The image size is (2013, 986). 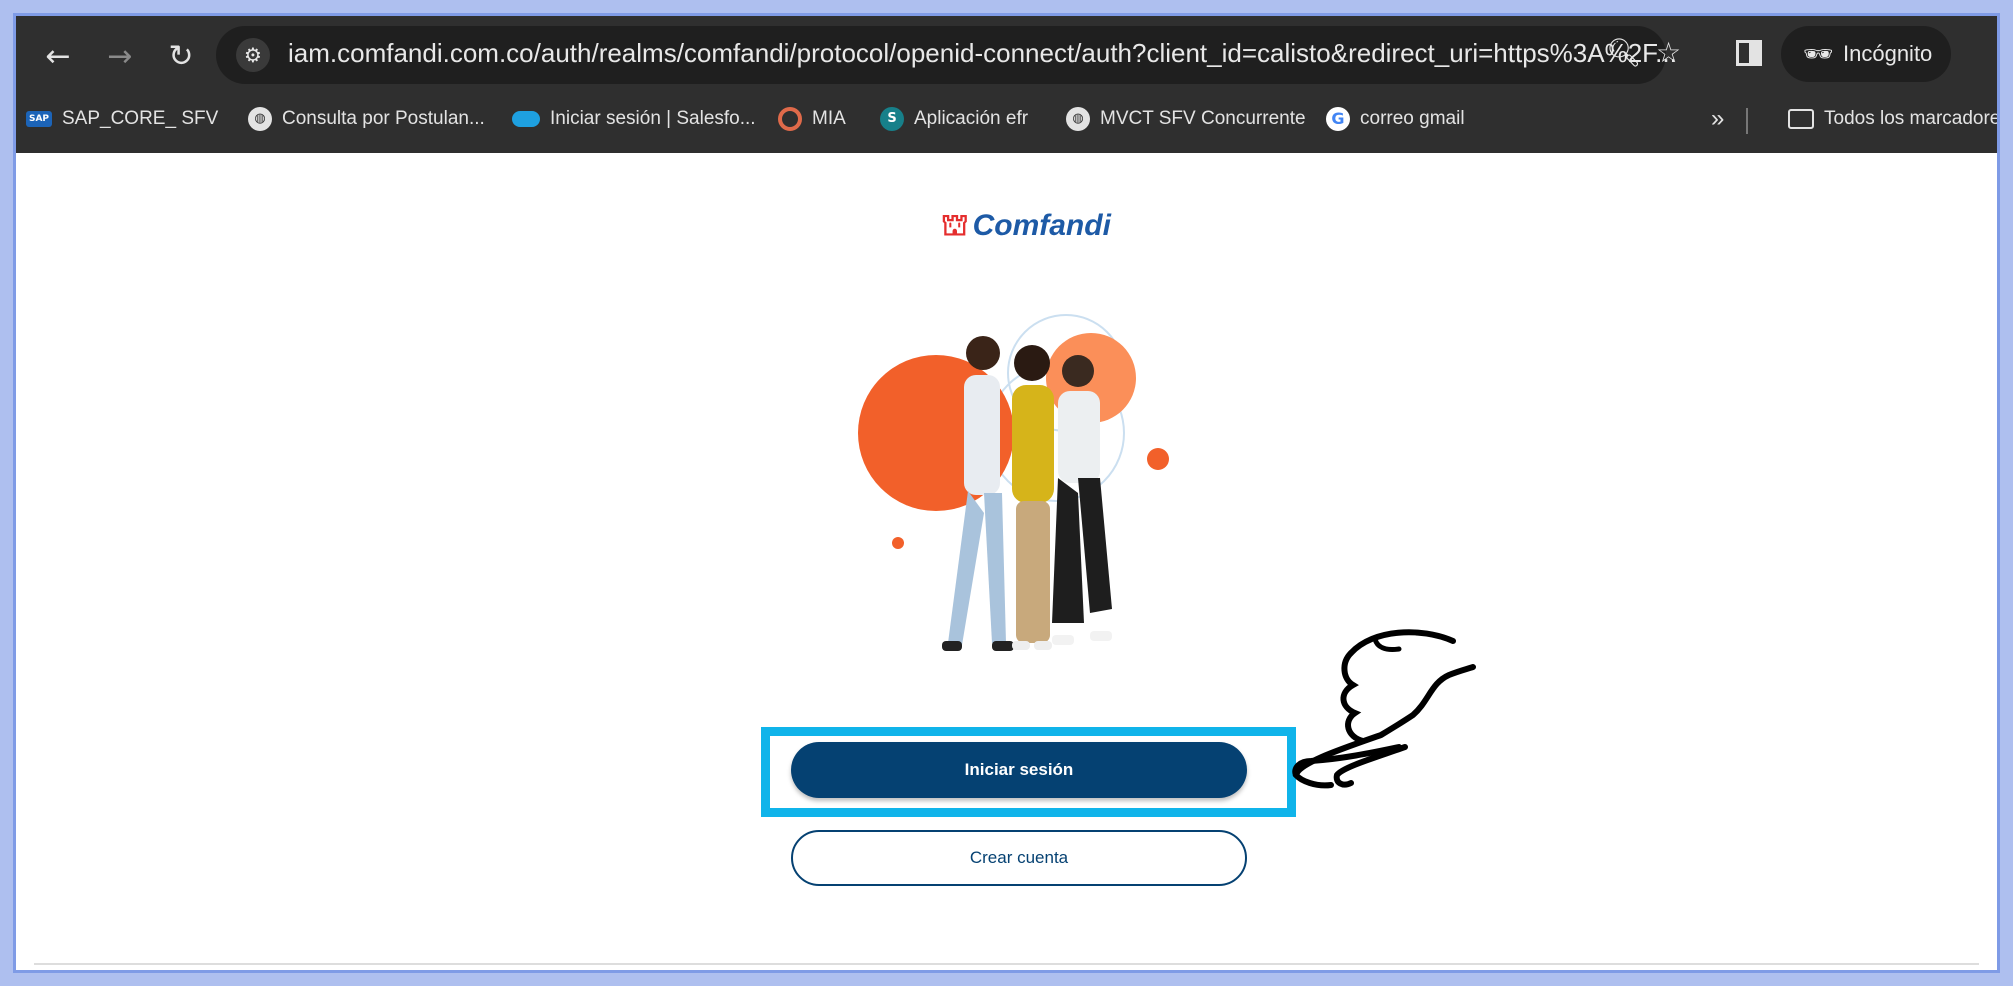 What do you see at coordinates (1749, 53) in the screenshot?
I see `side-panel-icon` at bounding box center [1749, 53].